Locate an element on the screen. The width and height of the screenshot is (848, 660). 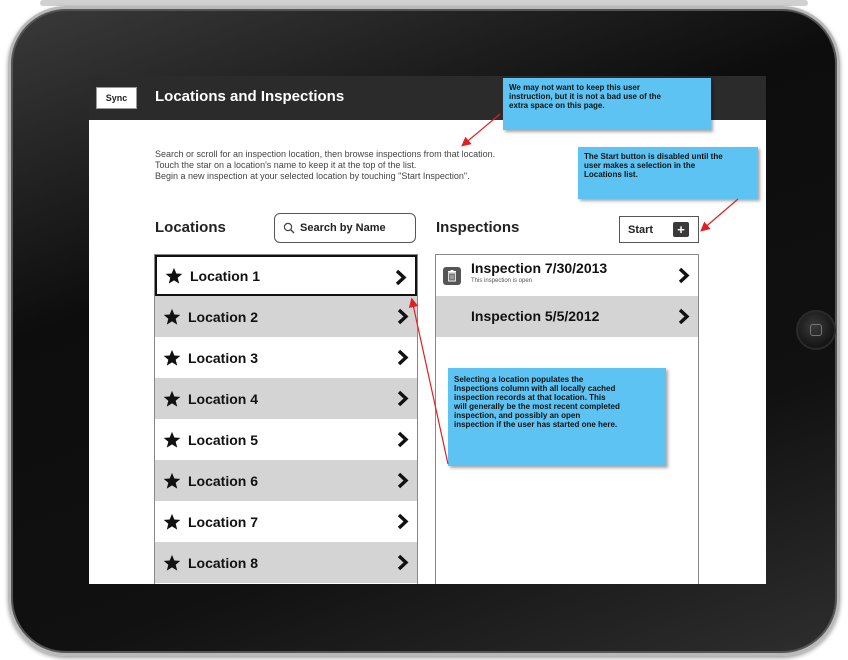
arrow-to-instructions is located at coordinates (481, 130).